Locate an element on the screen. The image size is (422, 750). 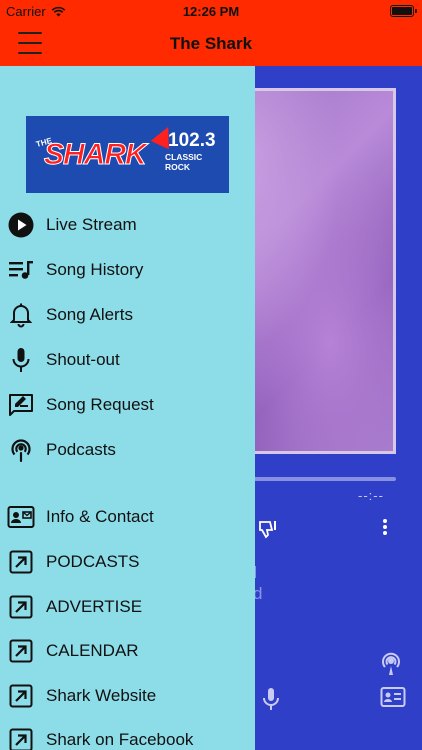
menu-item-label: ADVERTISE is located at coordinates (94, 606).